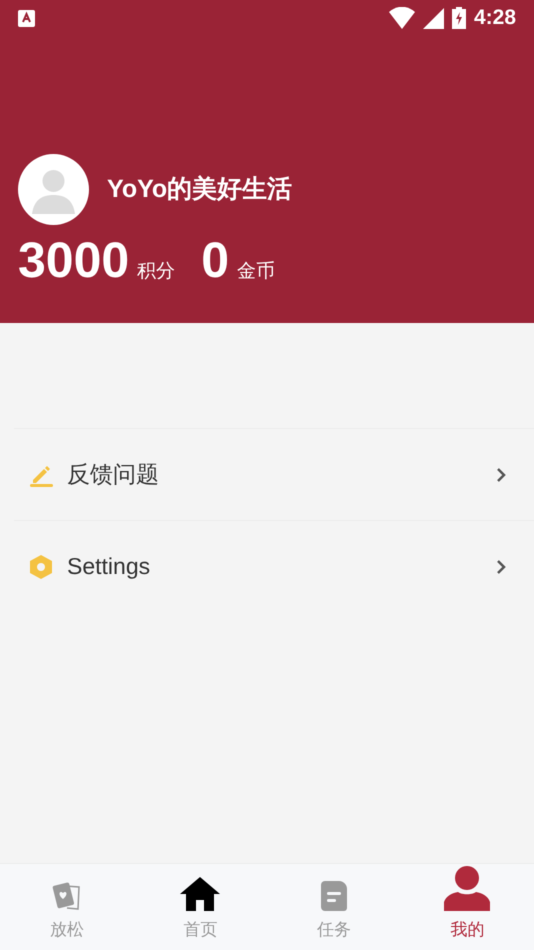 This screenshot has width=534, height=950. What do you see at coordinates (333, 895) in the screenshot?
I see `document-icon` at bounding box center [333, 895].